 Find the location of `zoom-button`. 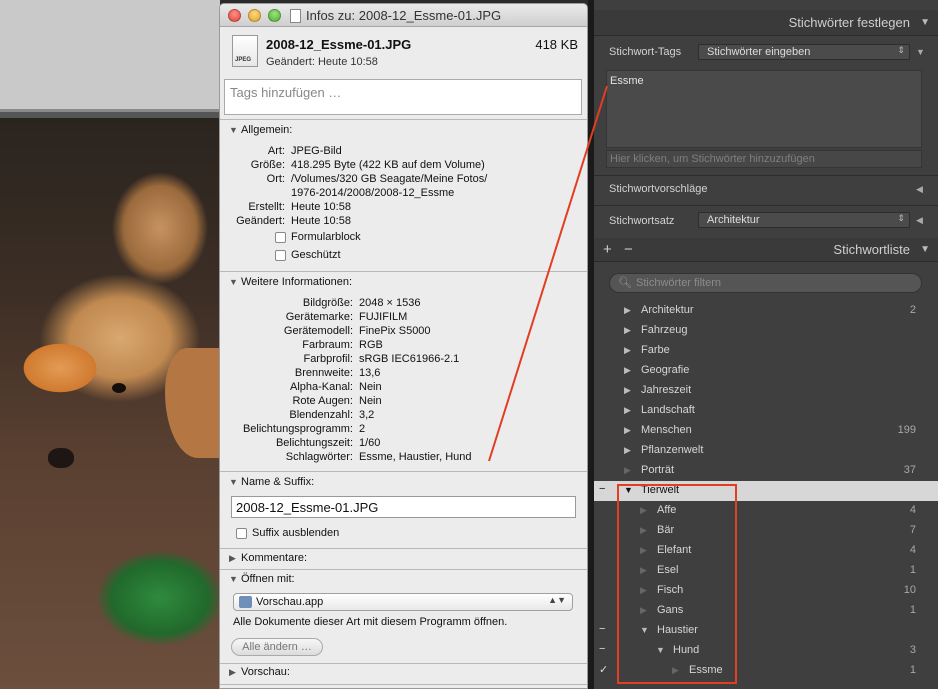

zoom-button is located at coordinates (274, 15).